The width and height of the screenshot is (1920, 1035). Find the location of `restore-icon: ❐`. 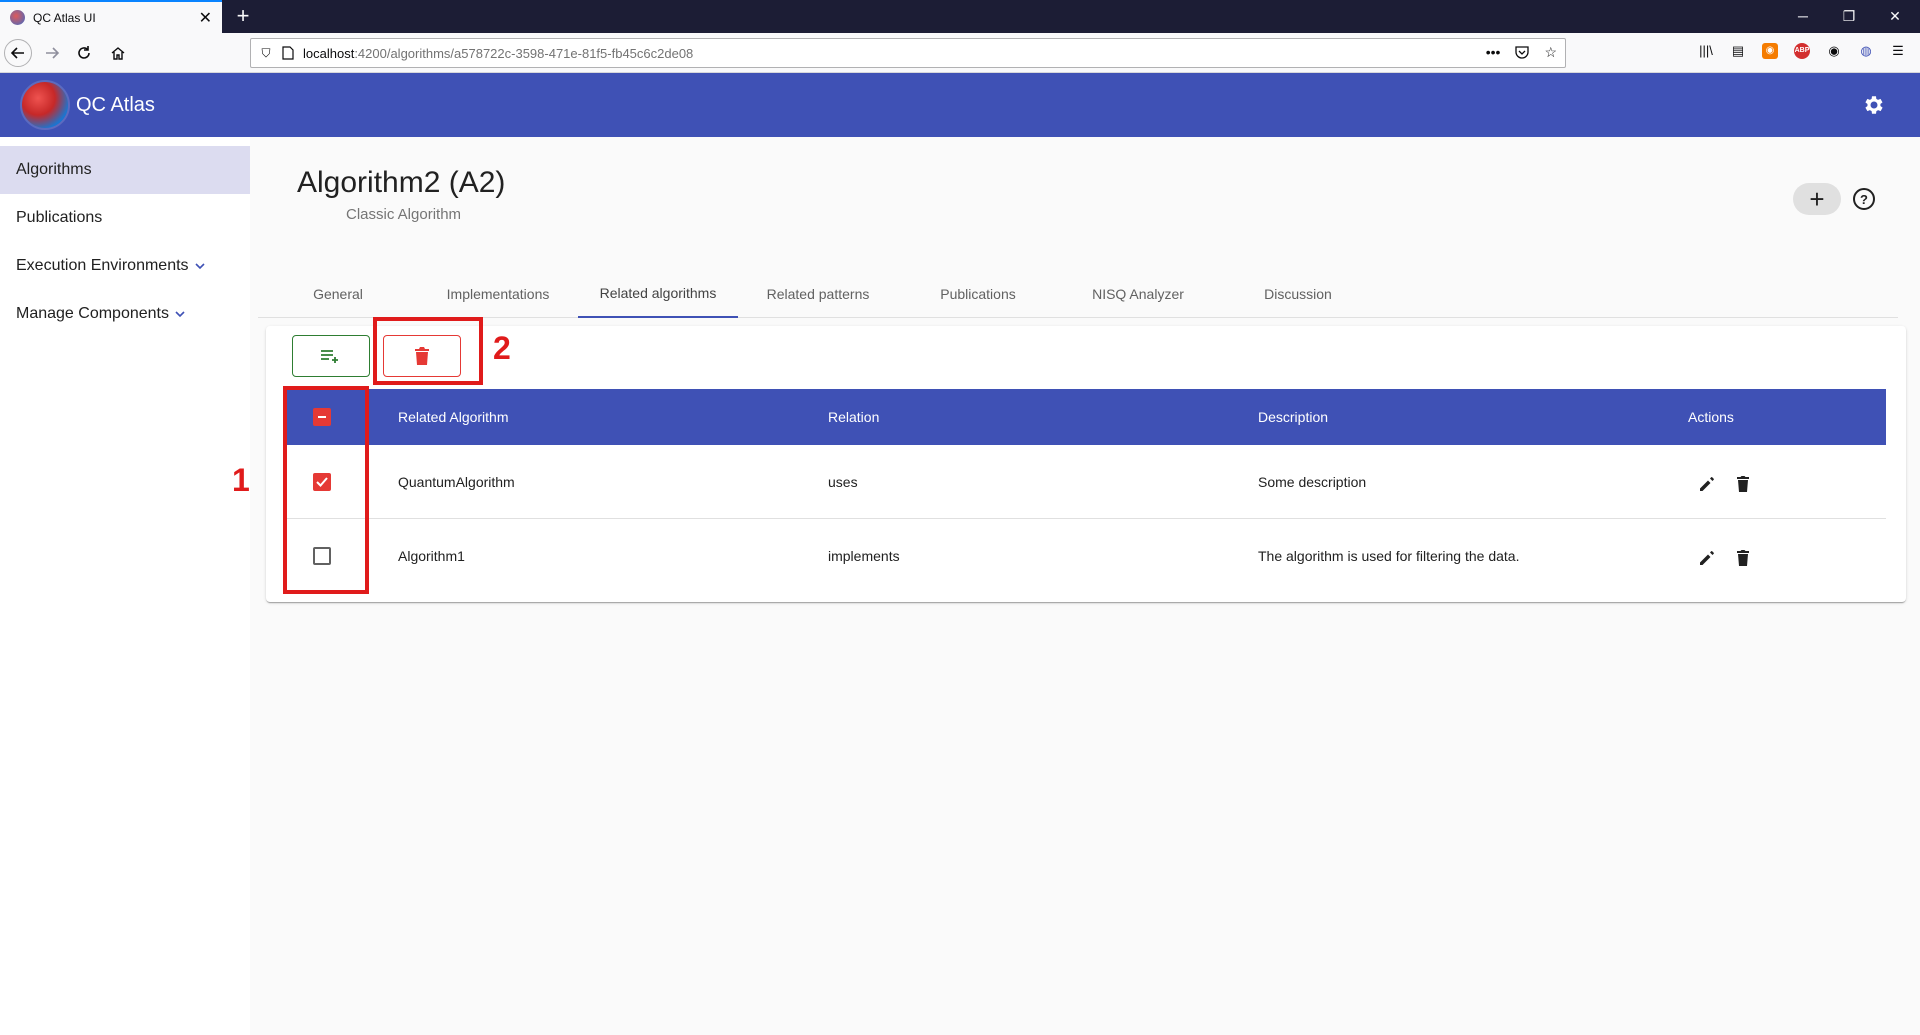

restore-icon: ❐ is located at coordinates (1849, 16).